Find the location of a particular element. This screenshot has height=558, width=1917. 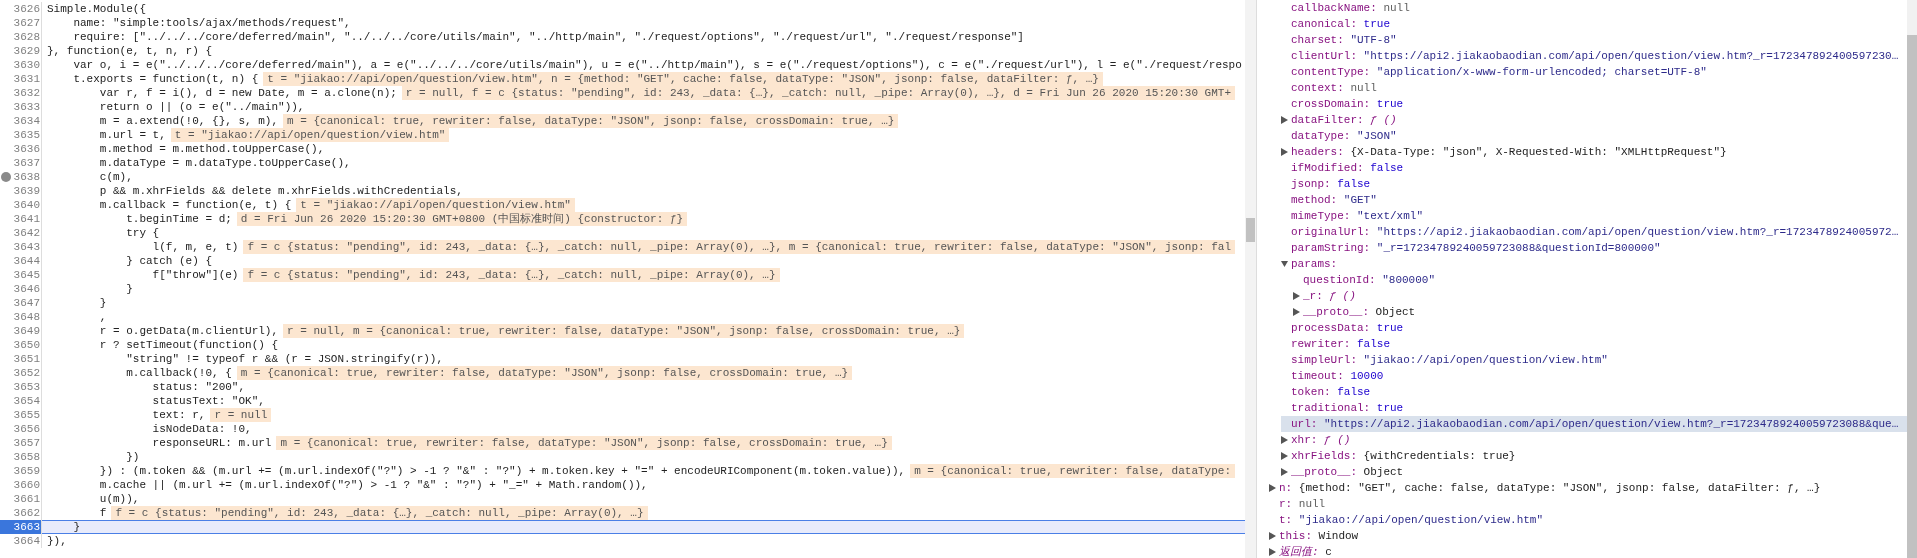

property-key: method: is located at coordinates (1314, 200).